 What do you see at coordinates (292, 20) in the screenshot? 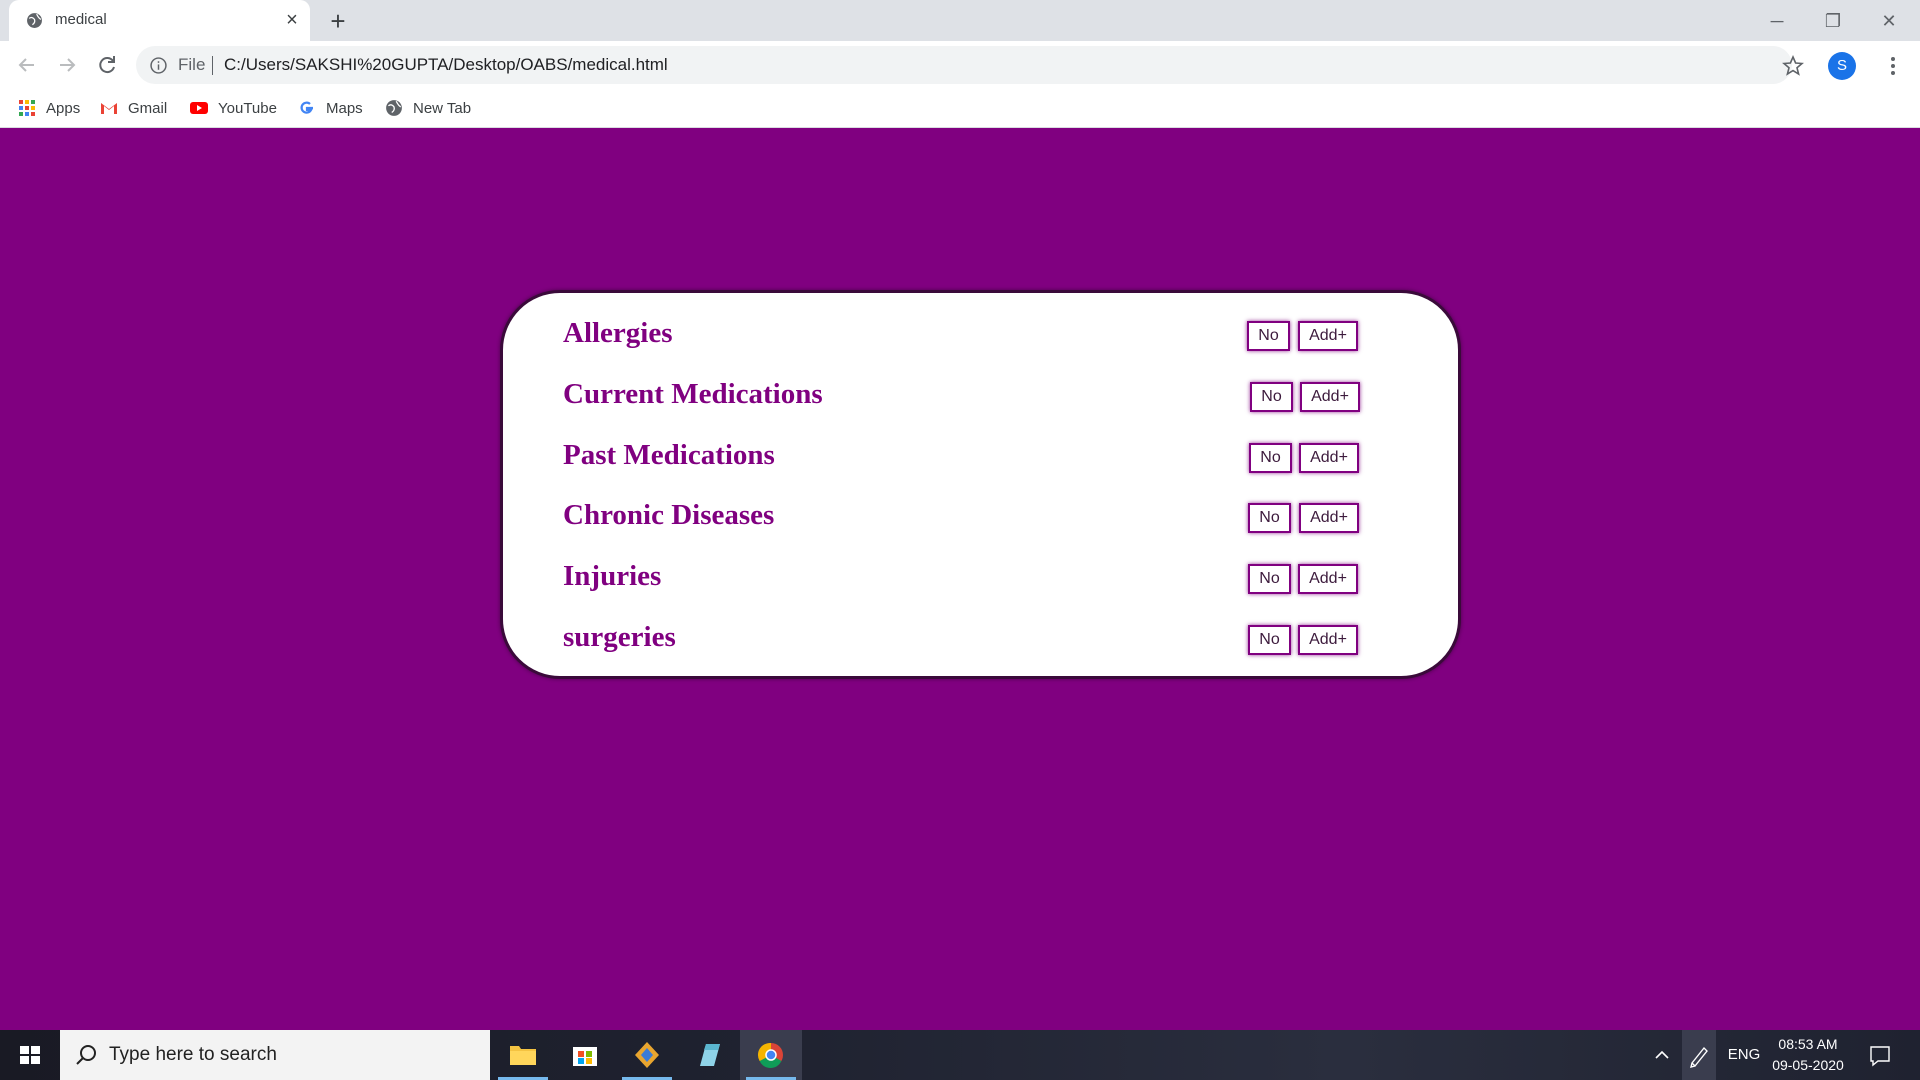
I see `tab-close-icon: ×` at bounding box center [292, 20].